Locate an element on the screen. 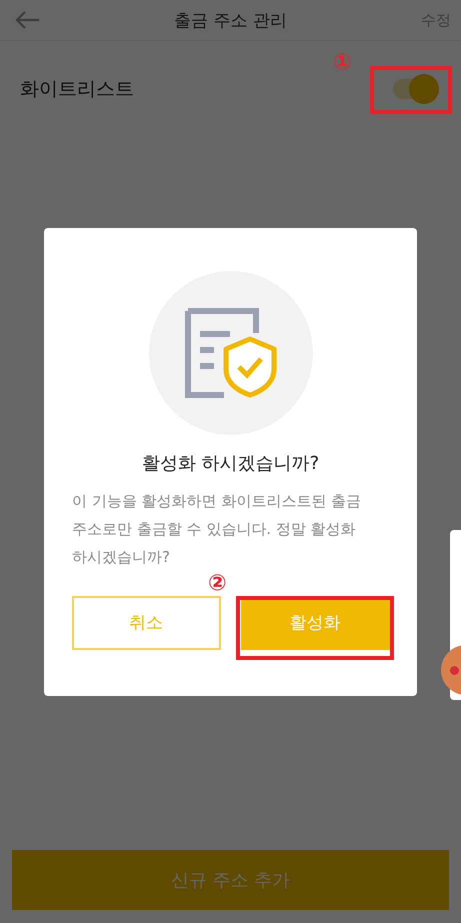  cancel-button: 취소 is located at coordinates (146, 623).